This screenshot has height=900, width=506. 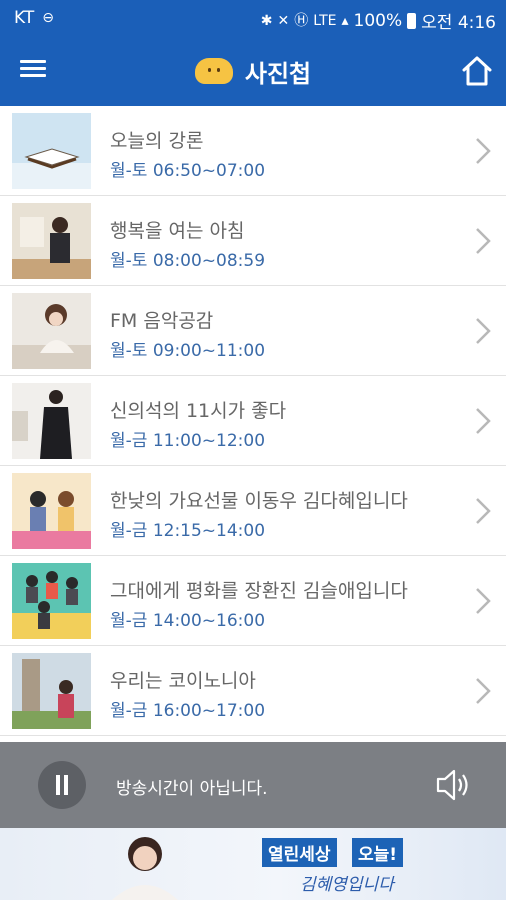 I want to click on program-title: 한낮의 가요선물 이동우 김다혜입니다, so click(x=259, y=501).